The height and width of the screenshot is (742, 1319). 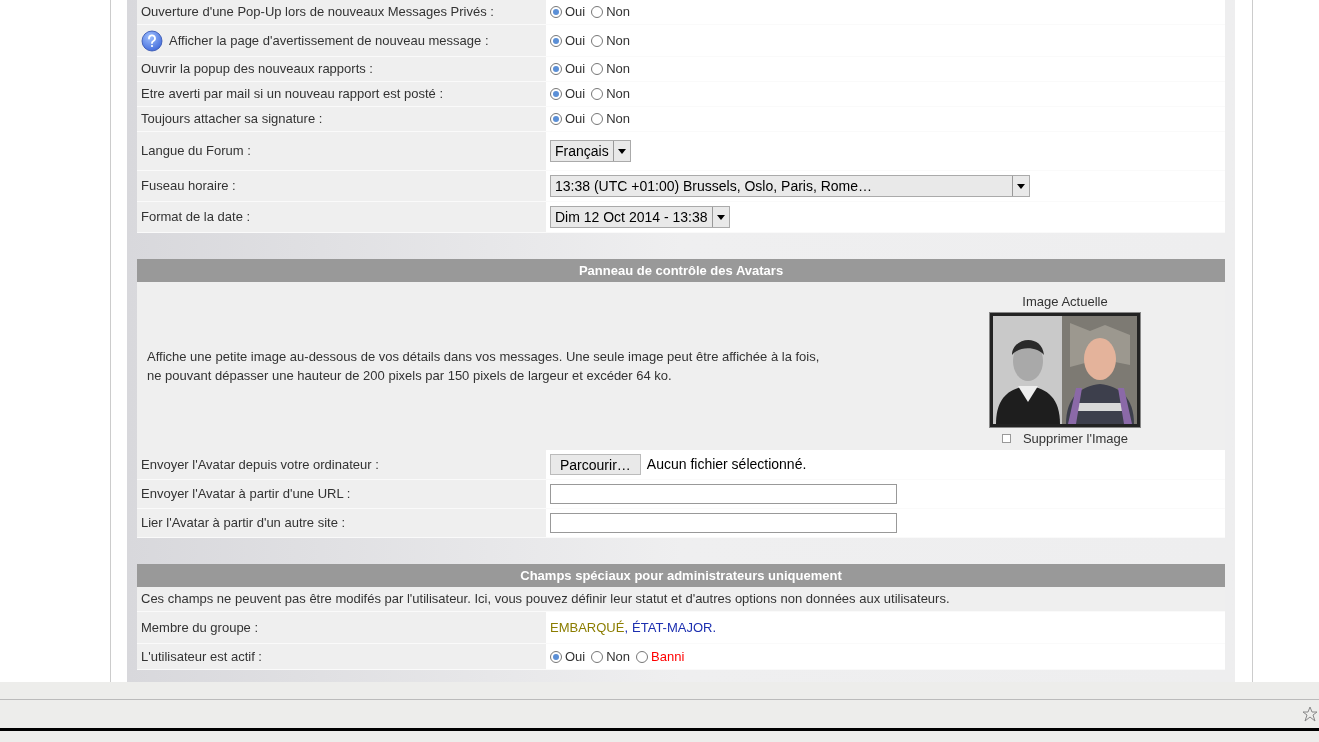 I want to click on field-label: Afficher la page d'avertissement de nouveau message :, so click(x=329, y=40).